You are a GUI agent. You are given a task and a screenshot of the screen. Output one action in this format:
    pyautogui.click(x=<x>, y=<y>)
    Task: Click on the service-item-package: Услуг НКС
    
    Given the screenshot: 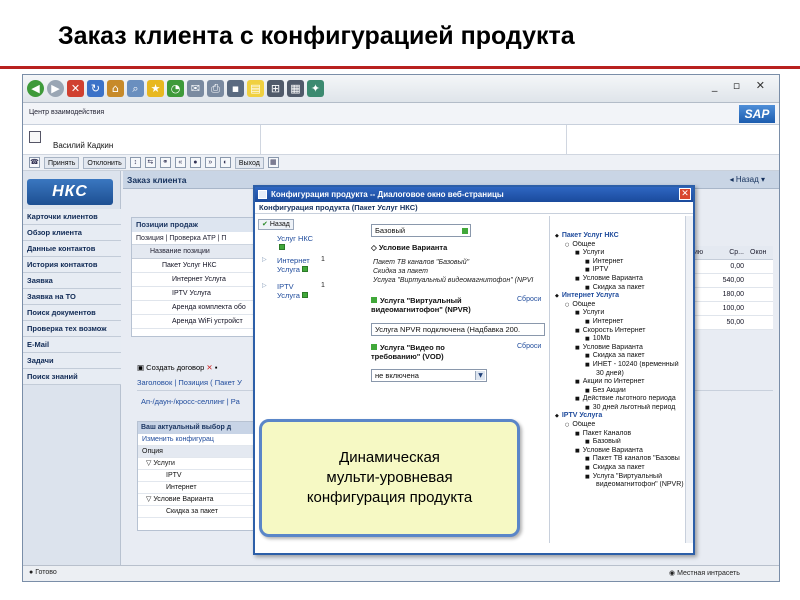 What is the action you would take?
    pyautogui.click(x=297, y=243)
    